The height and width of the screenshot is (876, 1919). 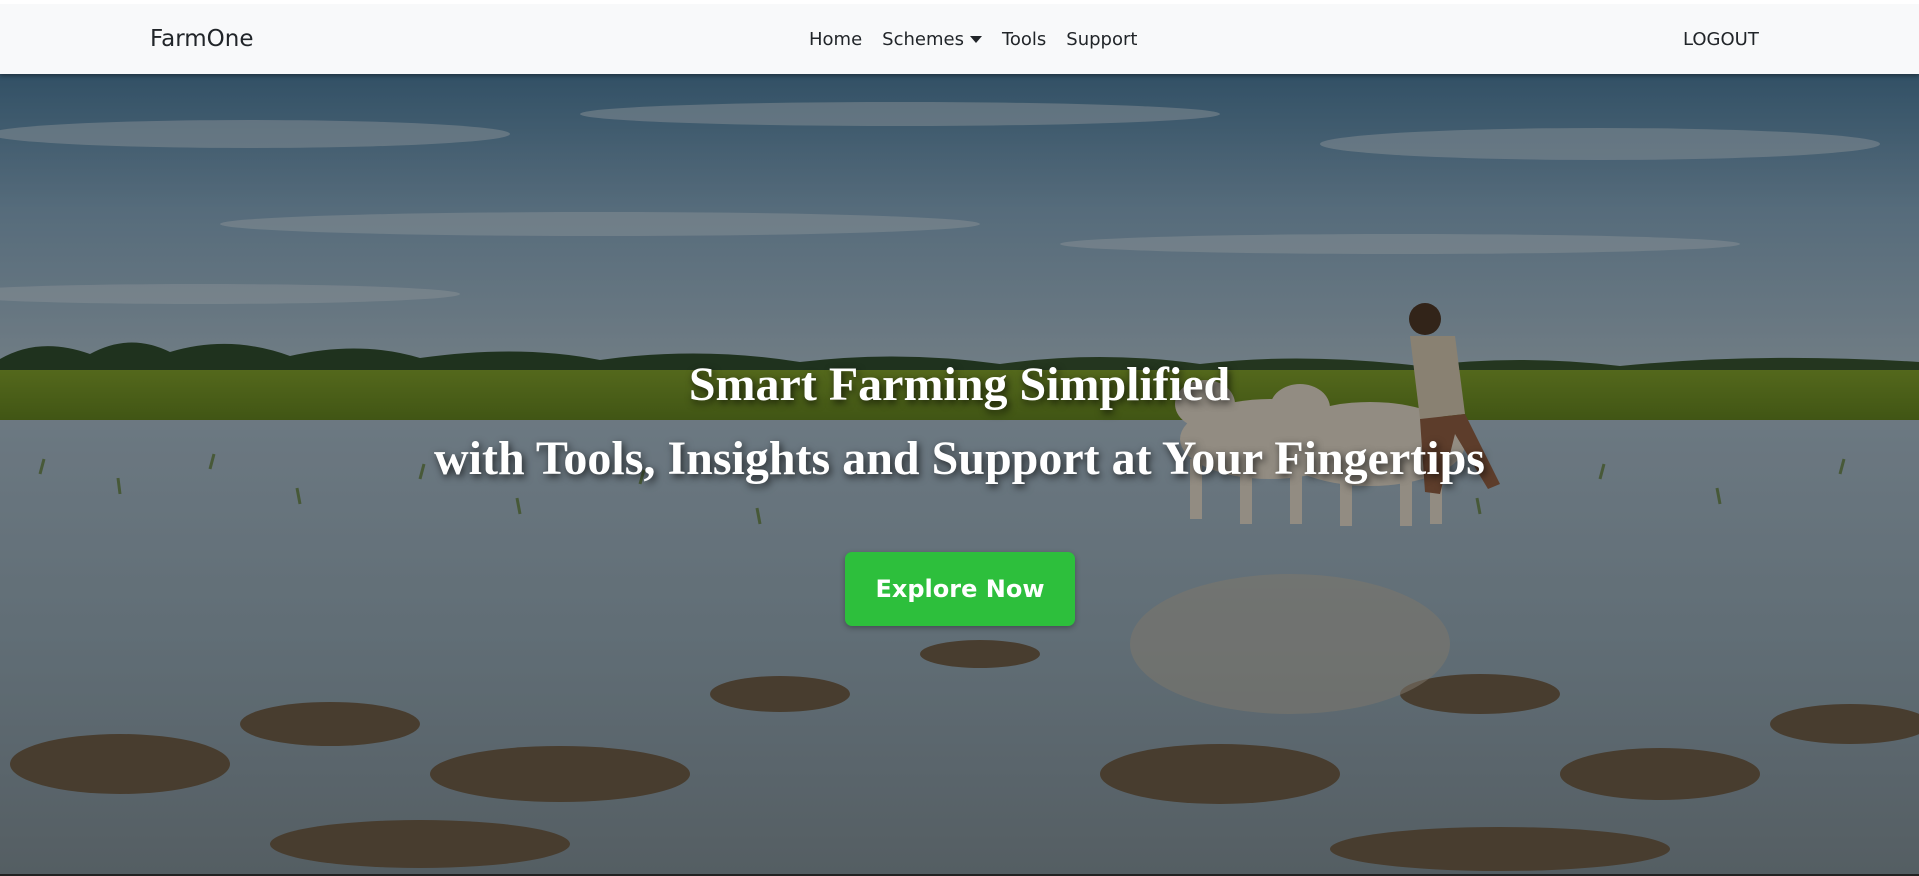 What do you see at coordinates (835, 39) in the screenshot?
I see `nav-home-link: Home` at bounding box center [835, 39].